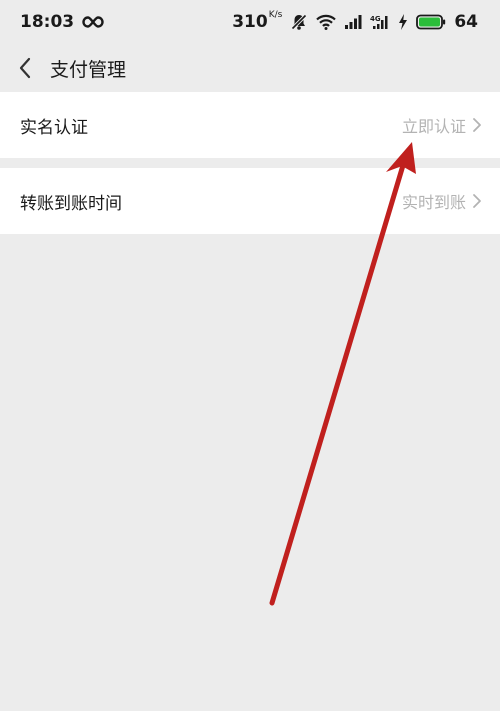 This screenshot has height=711, width=500. I want to click on network-speed-value: 310, so click(250, 22).